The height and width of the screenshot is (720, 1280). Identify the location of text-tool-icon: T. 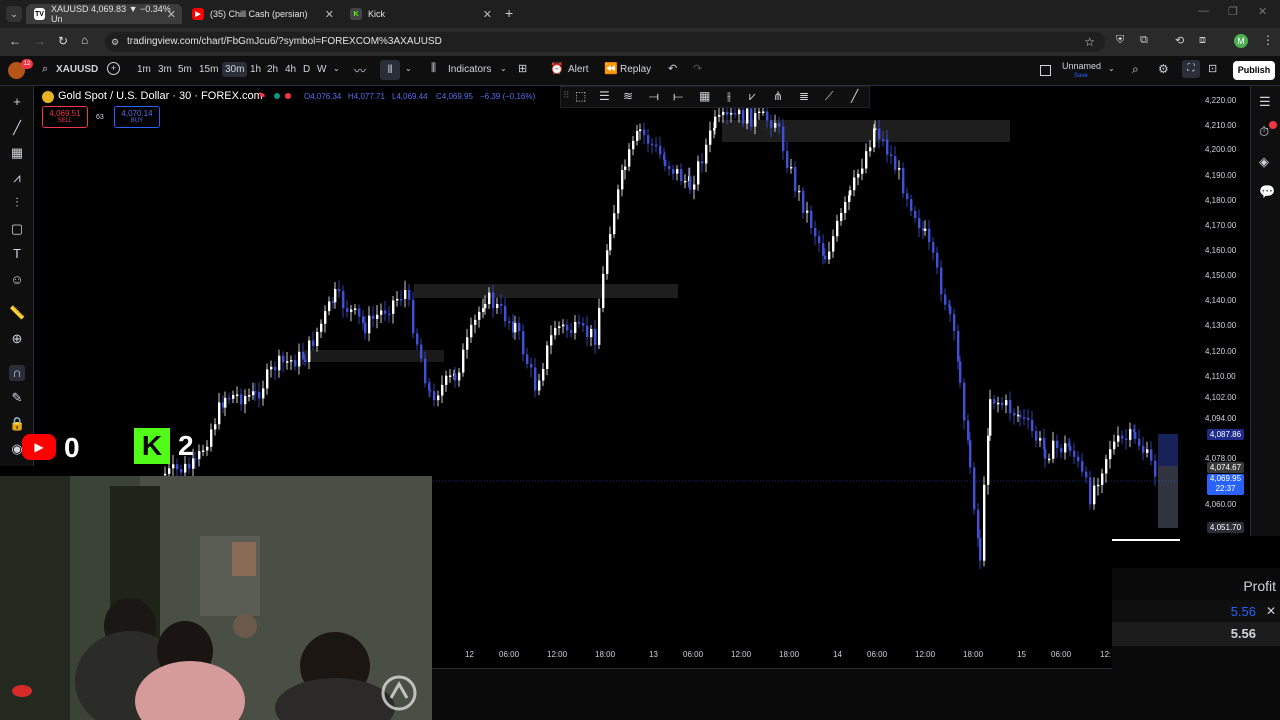
(17, 254).